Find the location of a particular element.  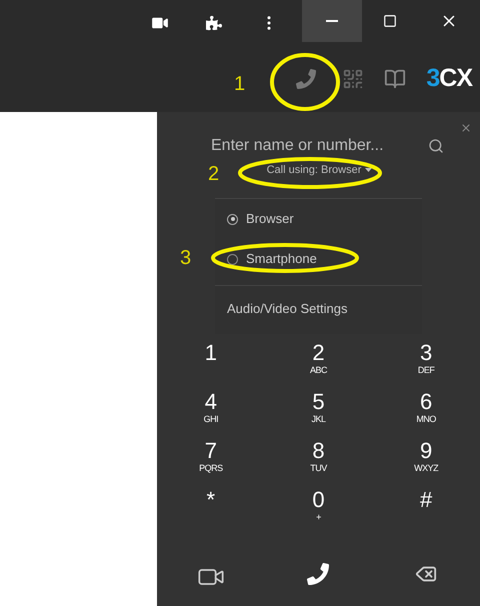

dial-key: 2 ABC is located at coordinates (318, 365).